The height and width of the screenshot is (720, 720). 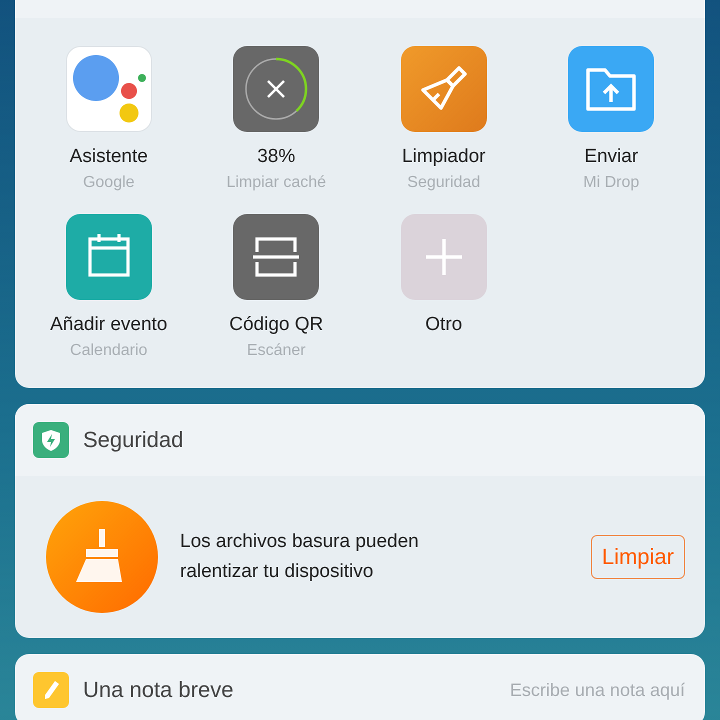 I want to click on shortcut-label: Añadir evento, so click(x=109, y=325).